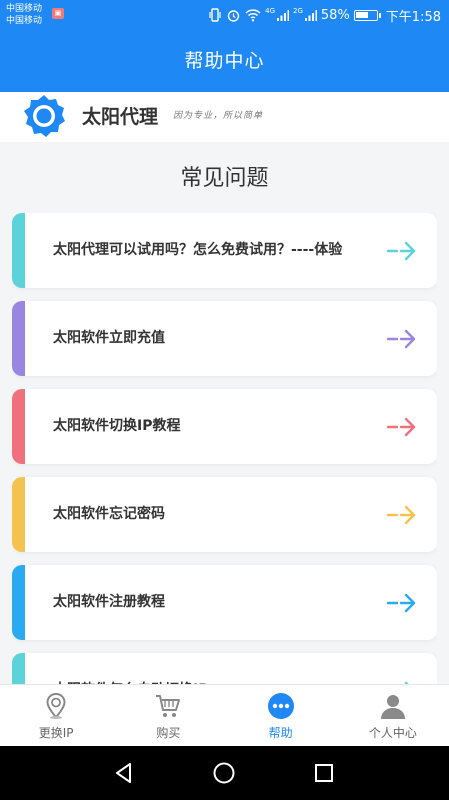 This screenshot has width=449, height=800. I want to click on tab-change-ip: 更换IP, so click(56, 715).